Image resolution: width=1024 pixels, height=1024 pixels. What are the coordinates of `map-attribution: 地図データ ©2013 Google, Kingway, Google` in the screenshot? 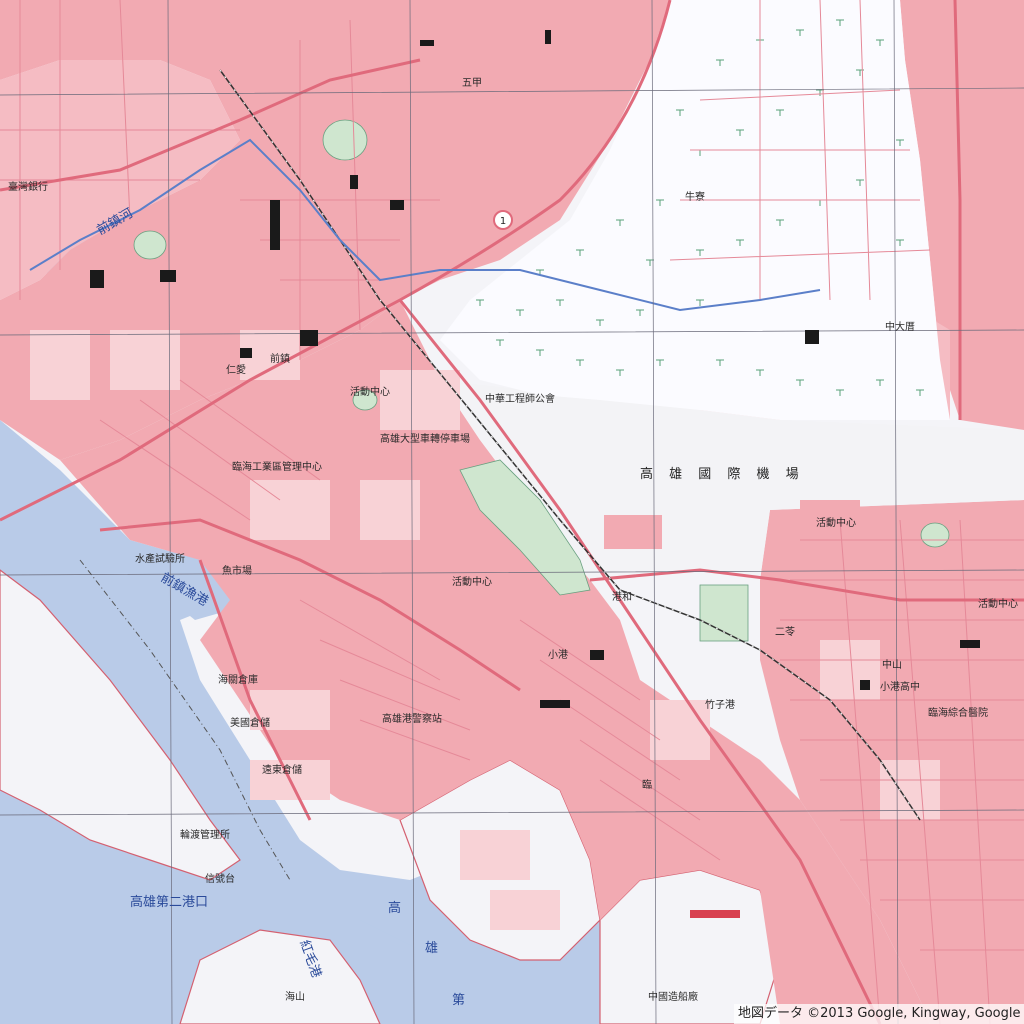 It's located at (879, 1014).